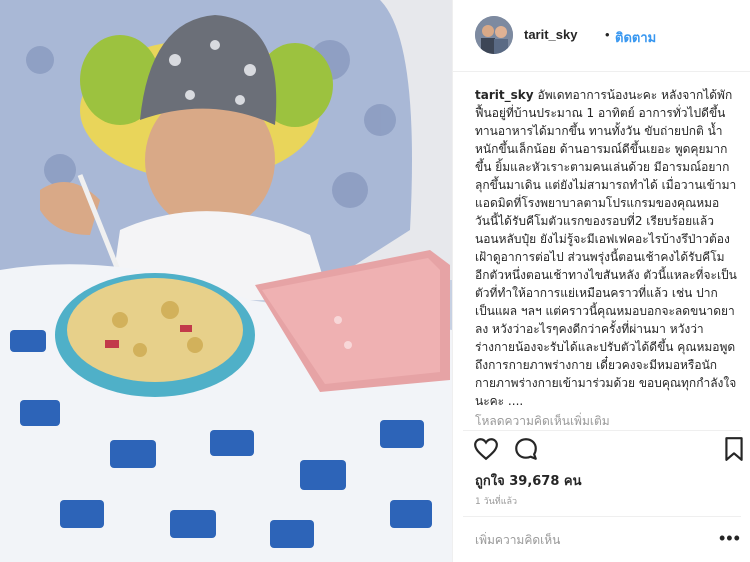 This screenshot has height=562, width=750. I want to click on bookmark-icon, so click(734, 449).